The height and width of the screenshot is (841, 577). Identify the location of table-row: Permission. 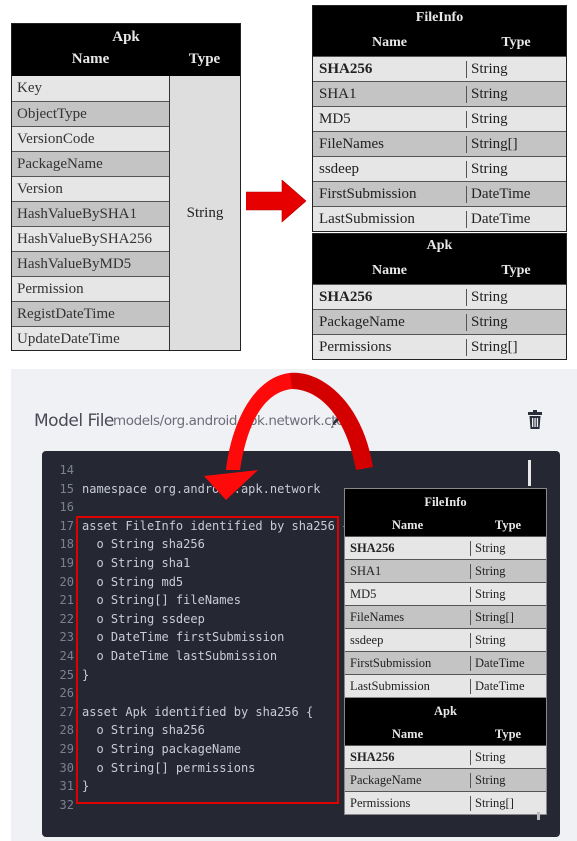
(90, 288).